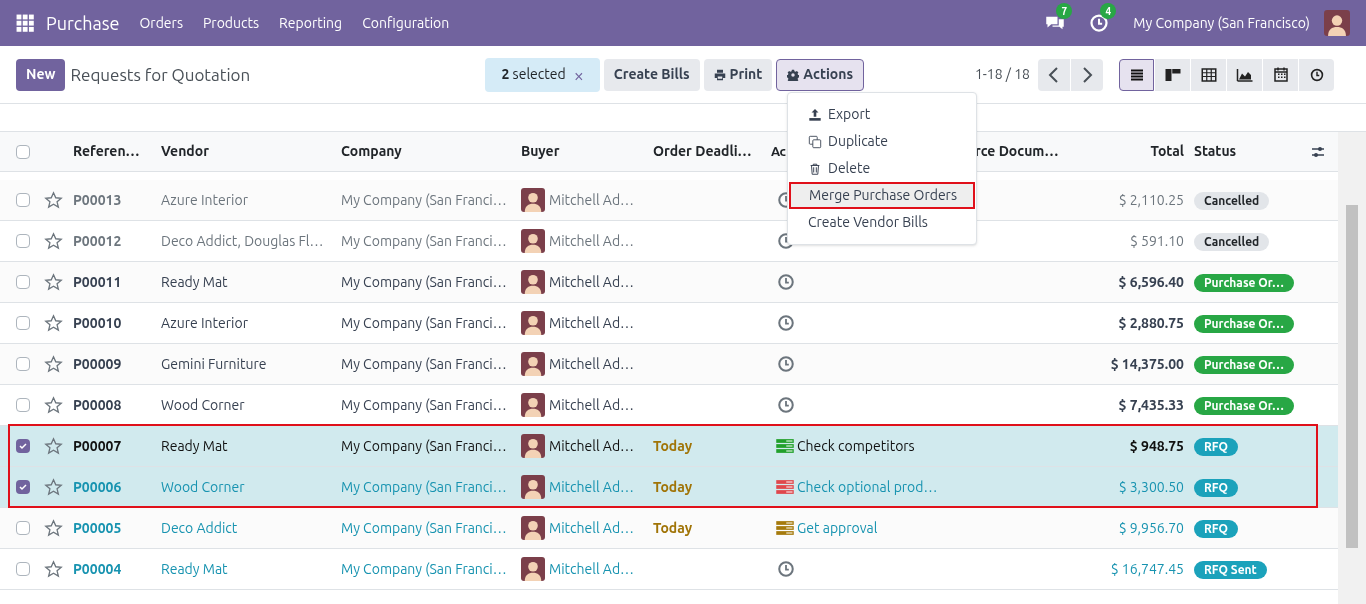 Image resolution: width=1366 pixels, height=604 pixels. What do you see at coordinates (1156, 240) in the screenshot?
I see `table-cell: $ 591.10` at bounding box center [1156, 240].